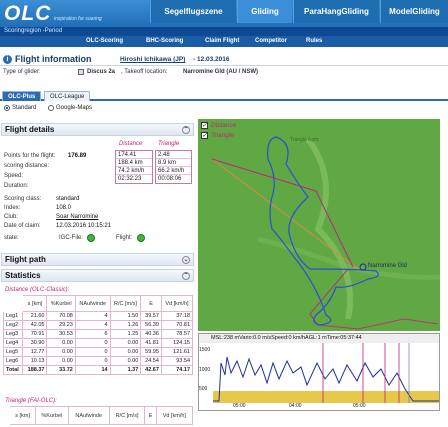 The height and width of the screenshot is (427, 448). What do you see at coordinates (205, 370) in the screenshot?
I see `y-tick-1000: 1000` at bounding box center [205, 370].